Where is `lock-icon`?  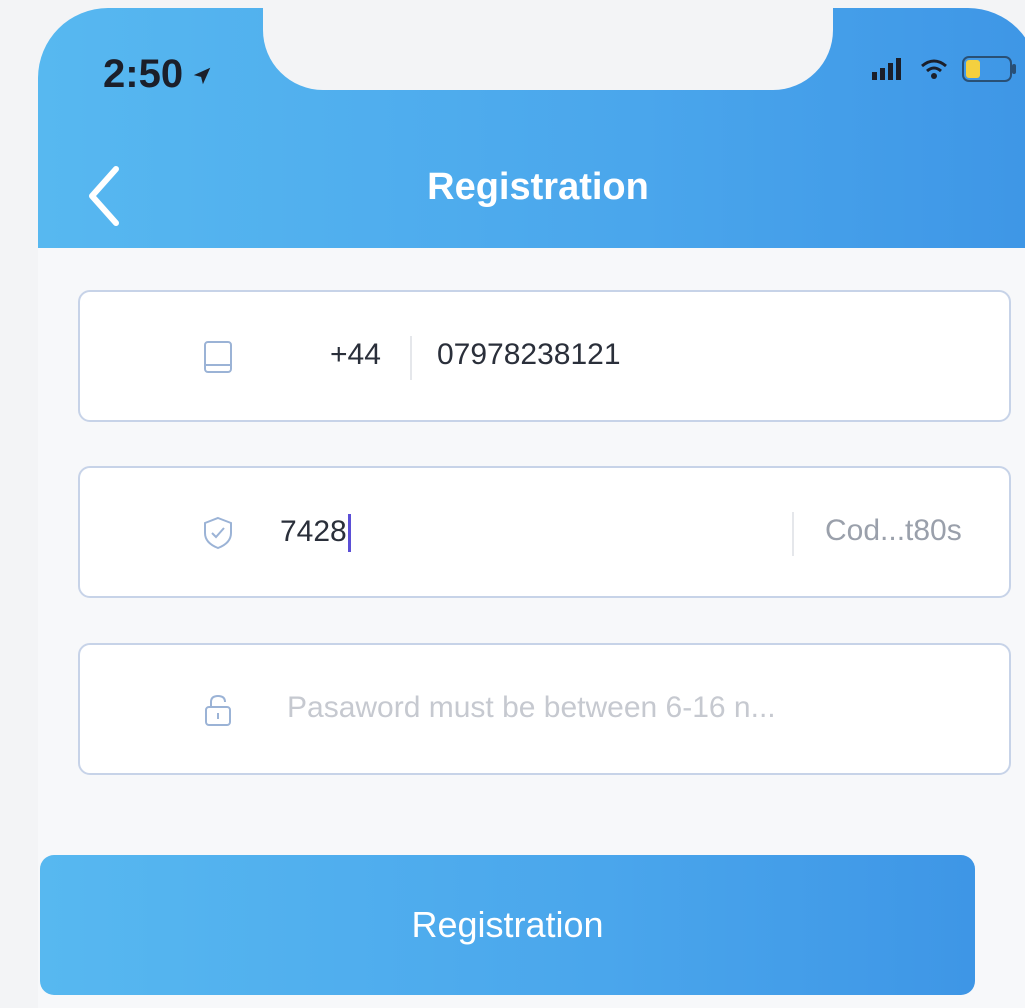 lock-icon is located at coordinates (218, 710).